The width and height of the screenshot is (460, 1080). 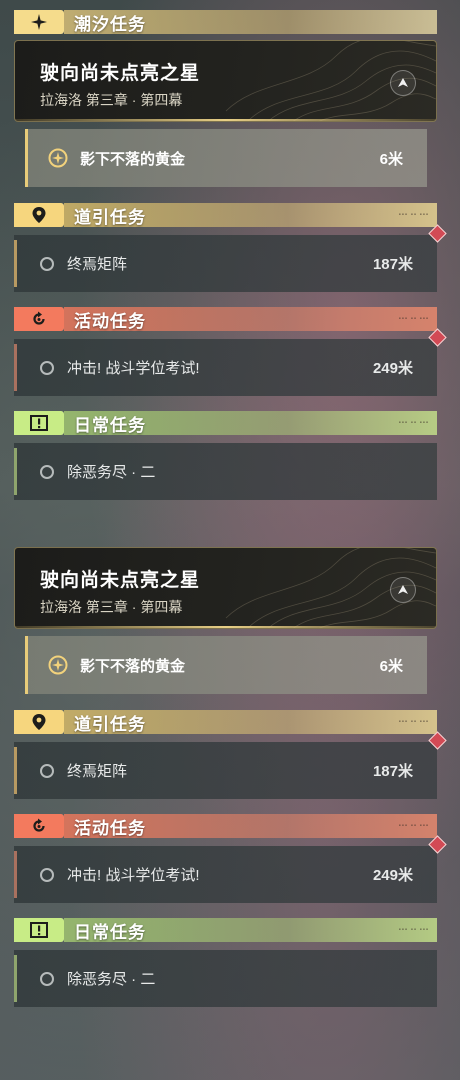 What do you see at coordinates (110, 24) in the screenshot?
I see `tide-quest-title: 潮汐任务` at bounding box center [110, 24].